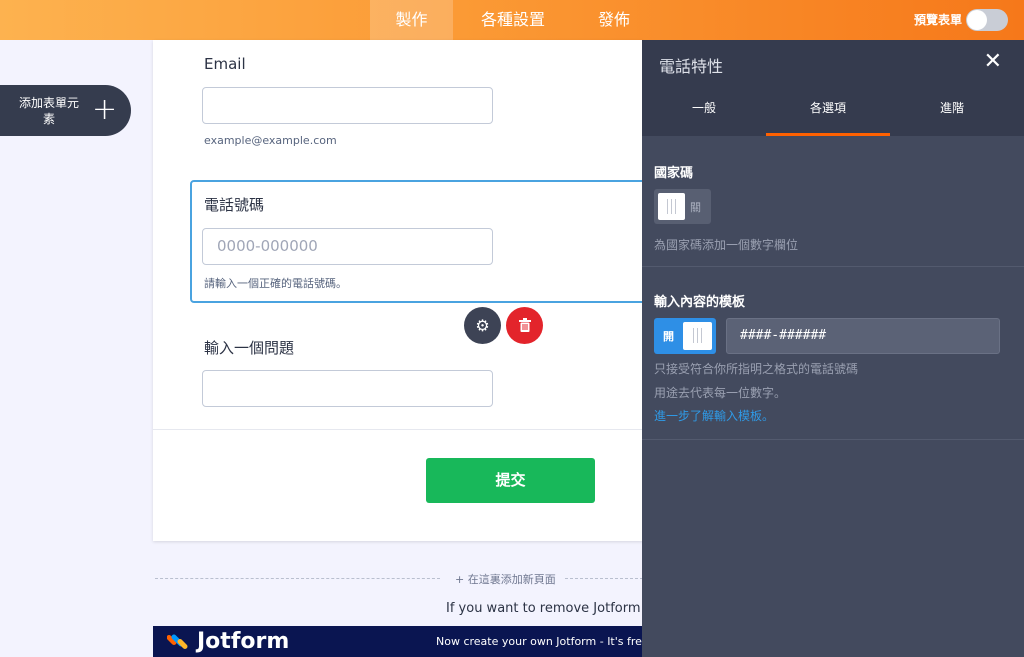 The height and width of the screenshot is (657, 1024). What do you see at coordinates (275, 283) in the screenshot?
I see `phone-sublabel: 請輸入一個正確的電話號碼。` at bounding box center [275, 283].